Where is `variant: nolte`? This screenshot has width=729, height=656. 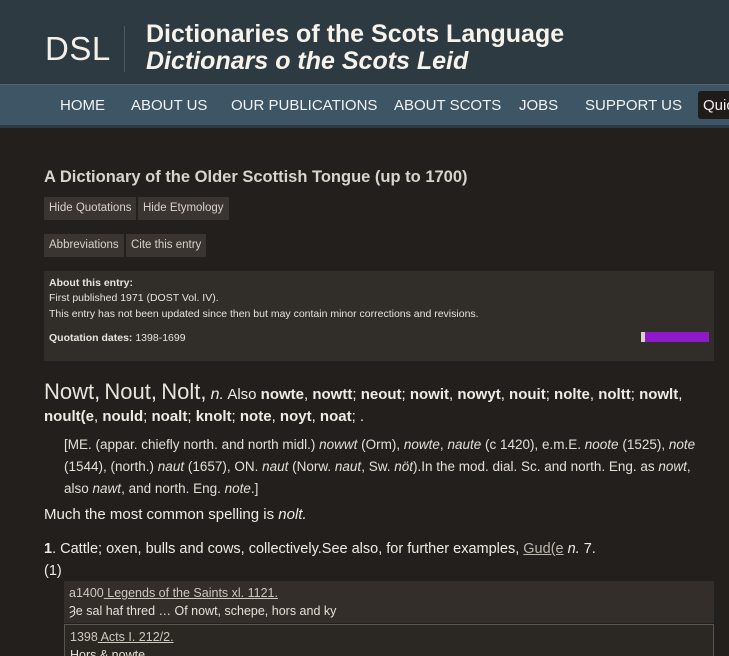 variant: nolte is located at coordinates (572, 394).